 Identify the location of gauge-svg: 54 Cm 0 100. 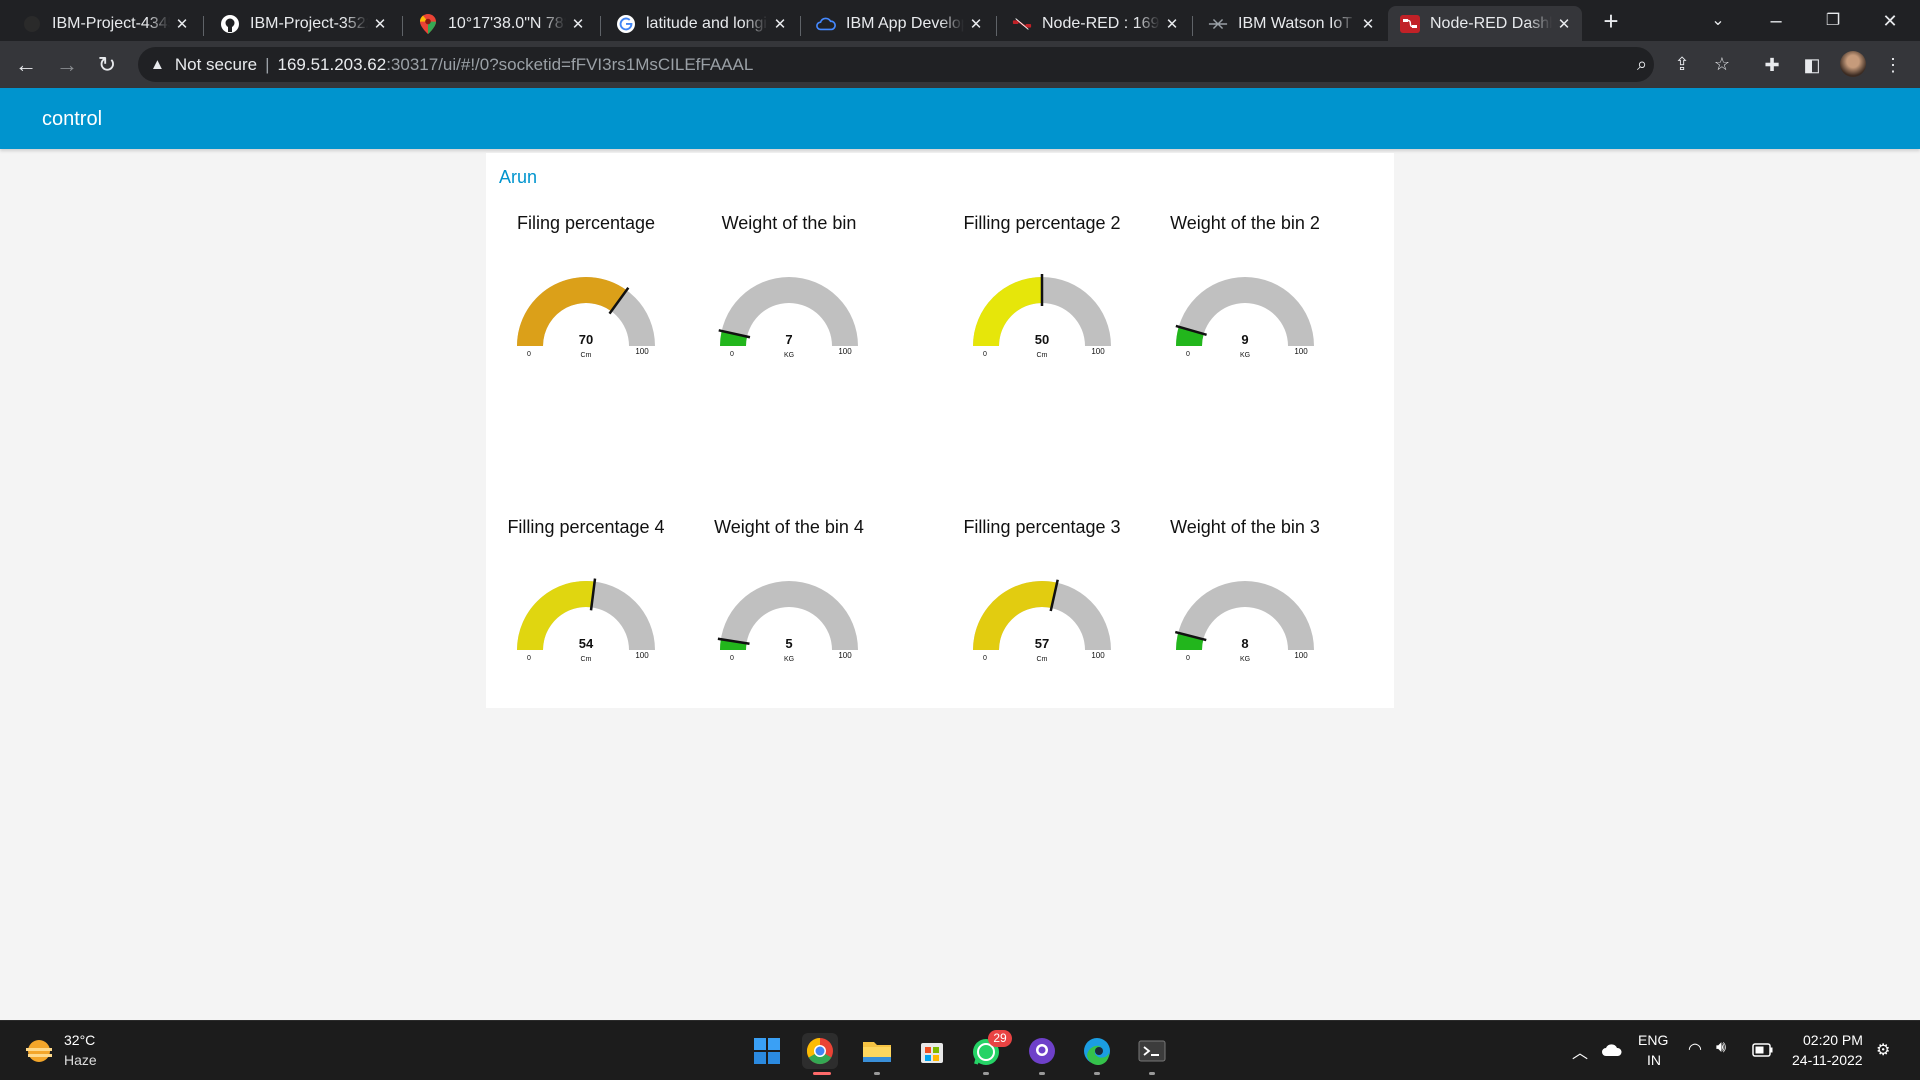
(586, 620).